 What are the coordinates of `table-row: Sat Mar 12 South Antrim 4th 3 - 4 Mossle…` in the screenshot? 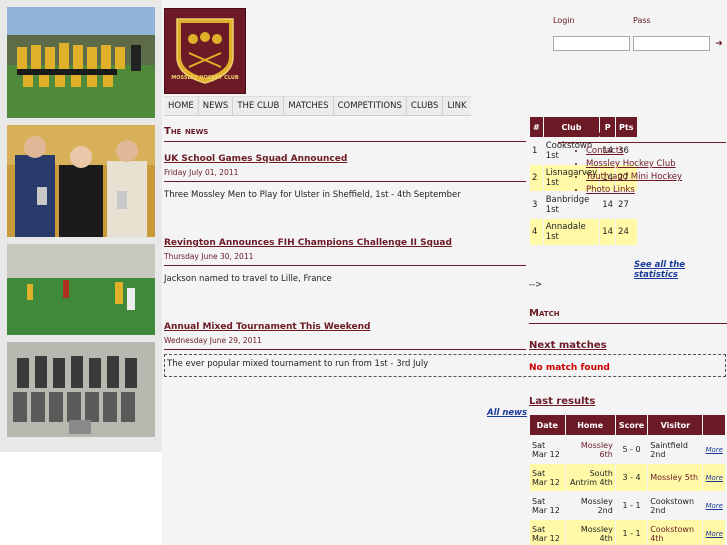 It's located at (627, 477).